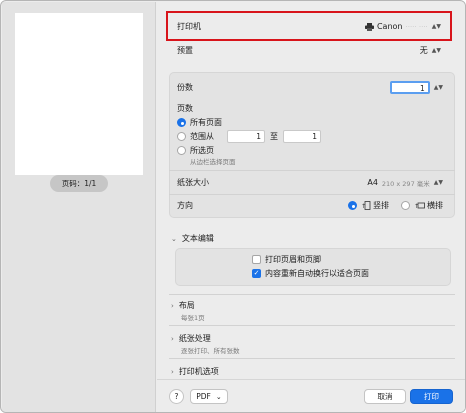 The image size is (466, 413). I want to click on pages-selection-label: 所选页, so click(202, 150).